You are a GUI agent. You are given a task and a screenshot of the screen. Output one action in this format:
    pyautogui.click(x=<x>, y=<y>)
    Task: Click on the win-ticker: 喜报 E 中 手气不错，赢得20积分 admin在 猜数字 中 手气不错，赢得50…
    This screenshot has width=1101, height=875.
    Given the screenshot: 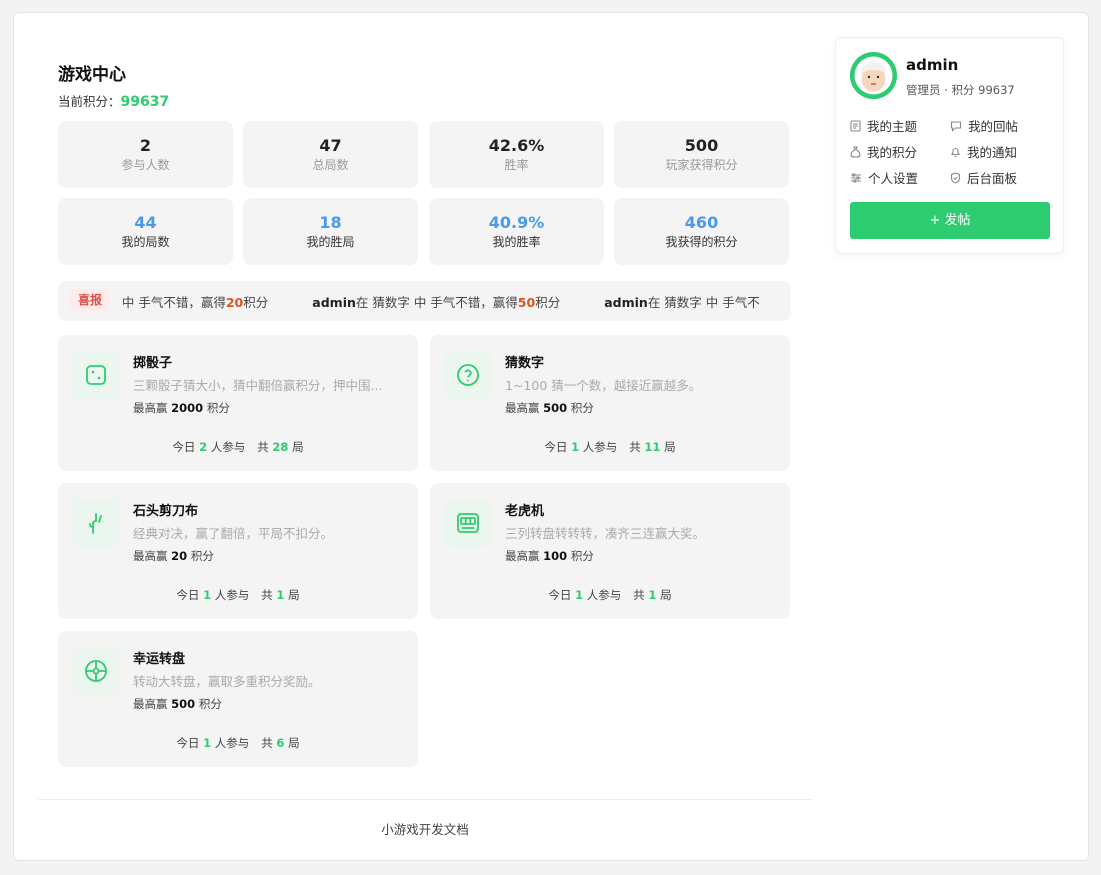 What is the action you would take?
    pyautogui.click(x=424, y=301)
    